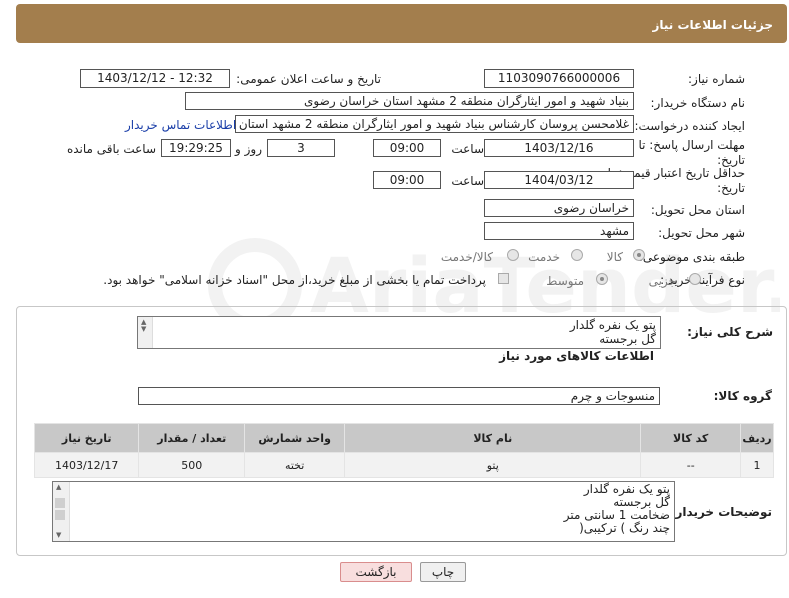 This screenshot has height=598, width=789. What do you see at coordinates (697, 210) in the screenshot?
I see `province-label: استان محل تحویل:` at bounding box center [697, 210].